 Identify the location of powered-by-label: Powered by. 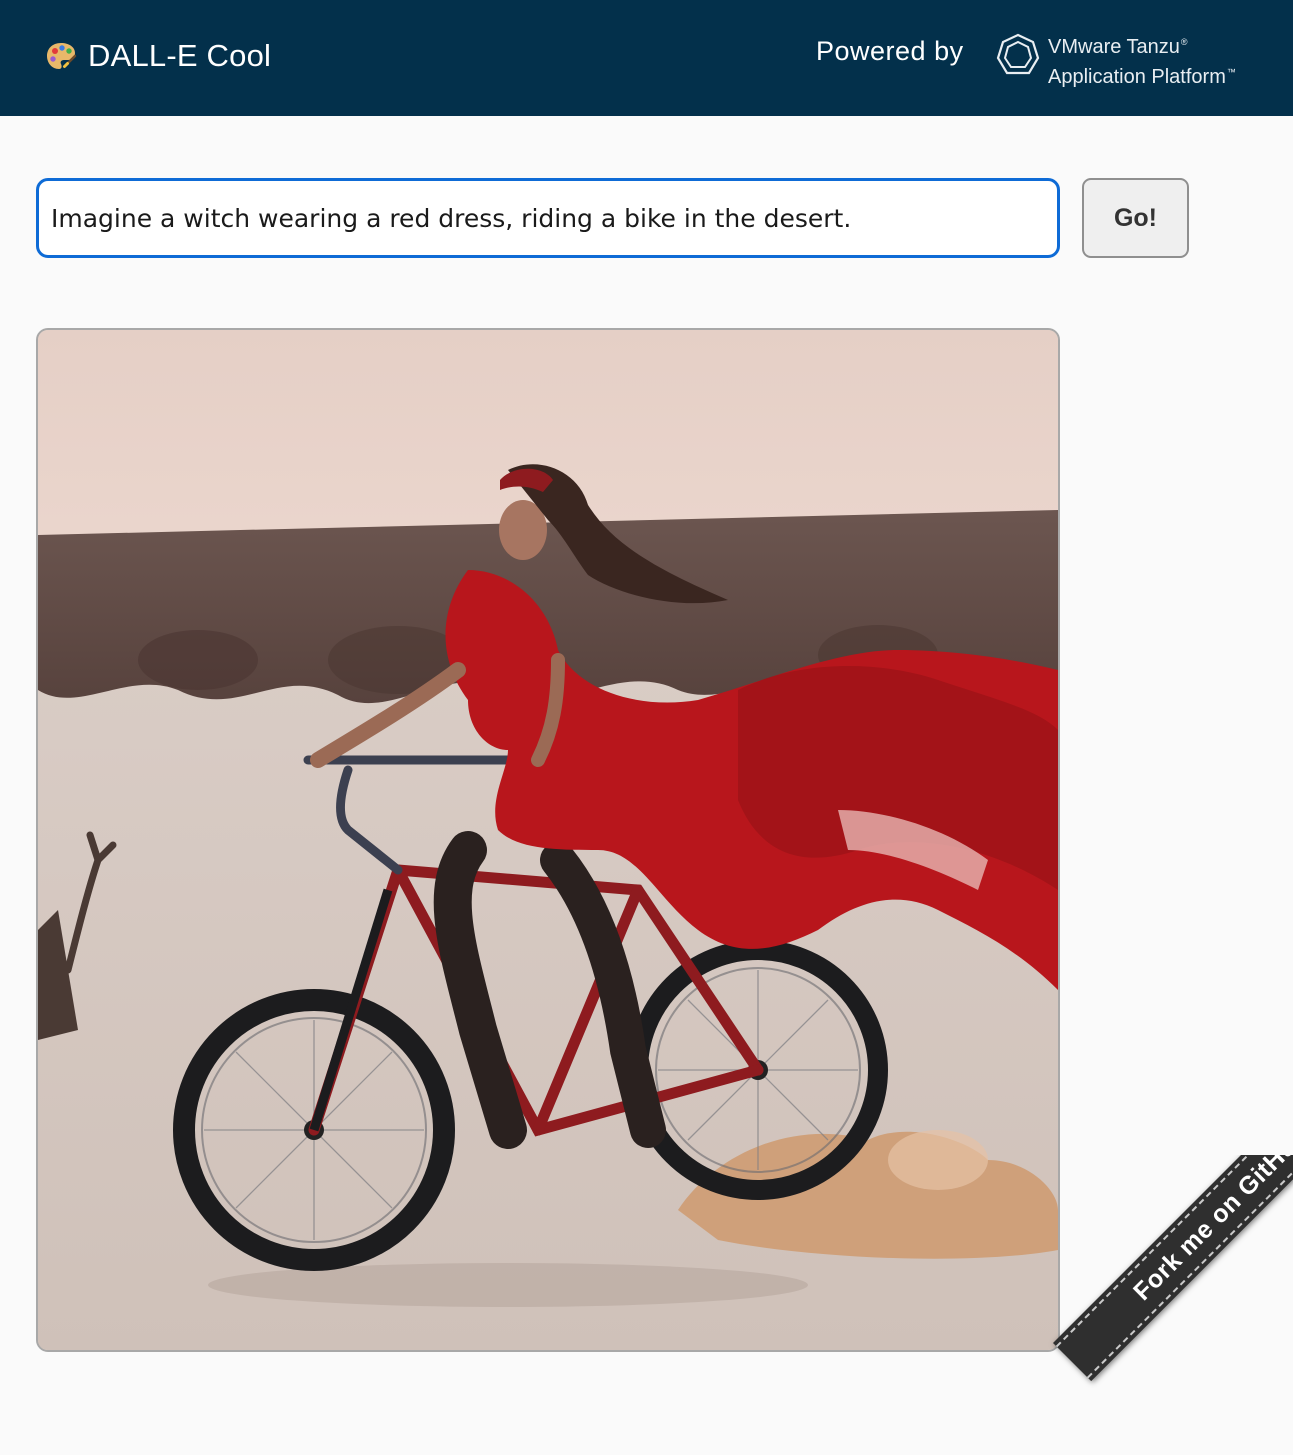
(890, 51).